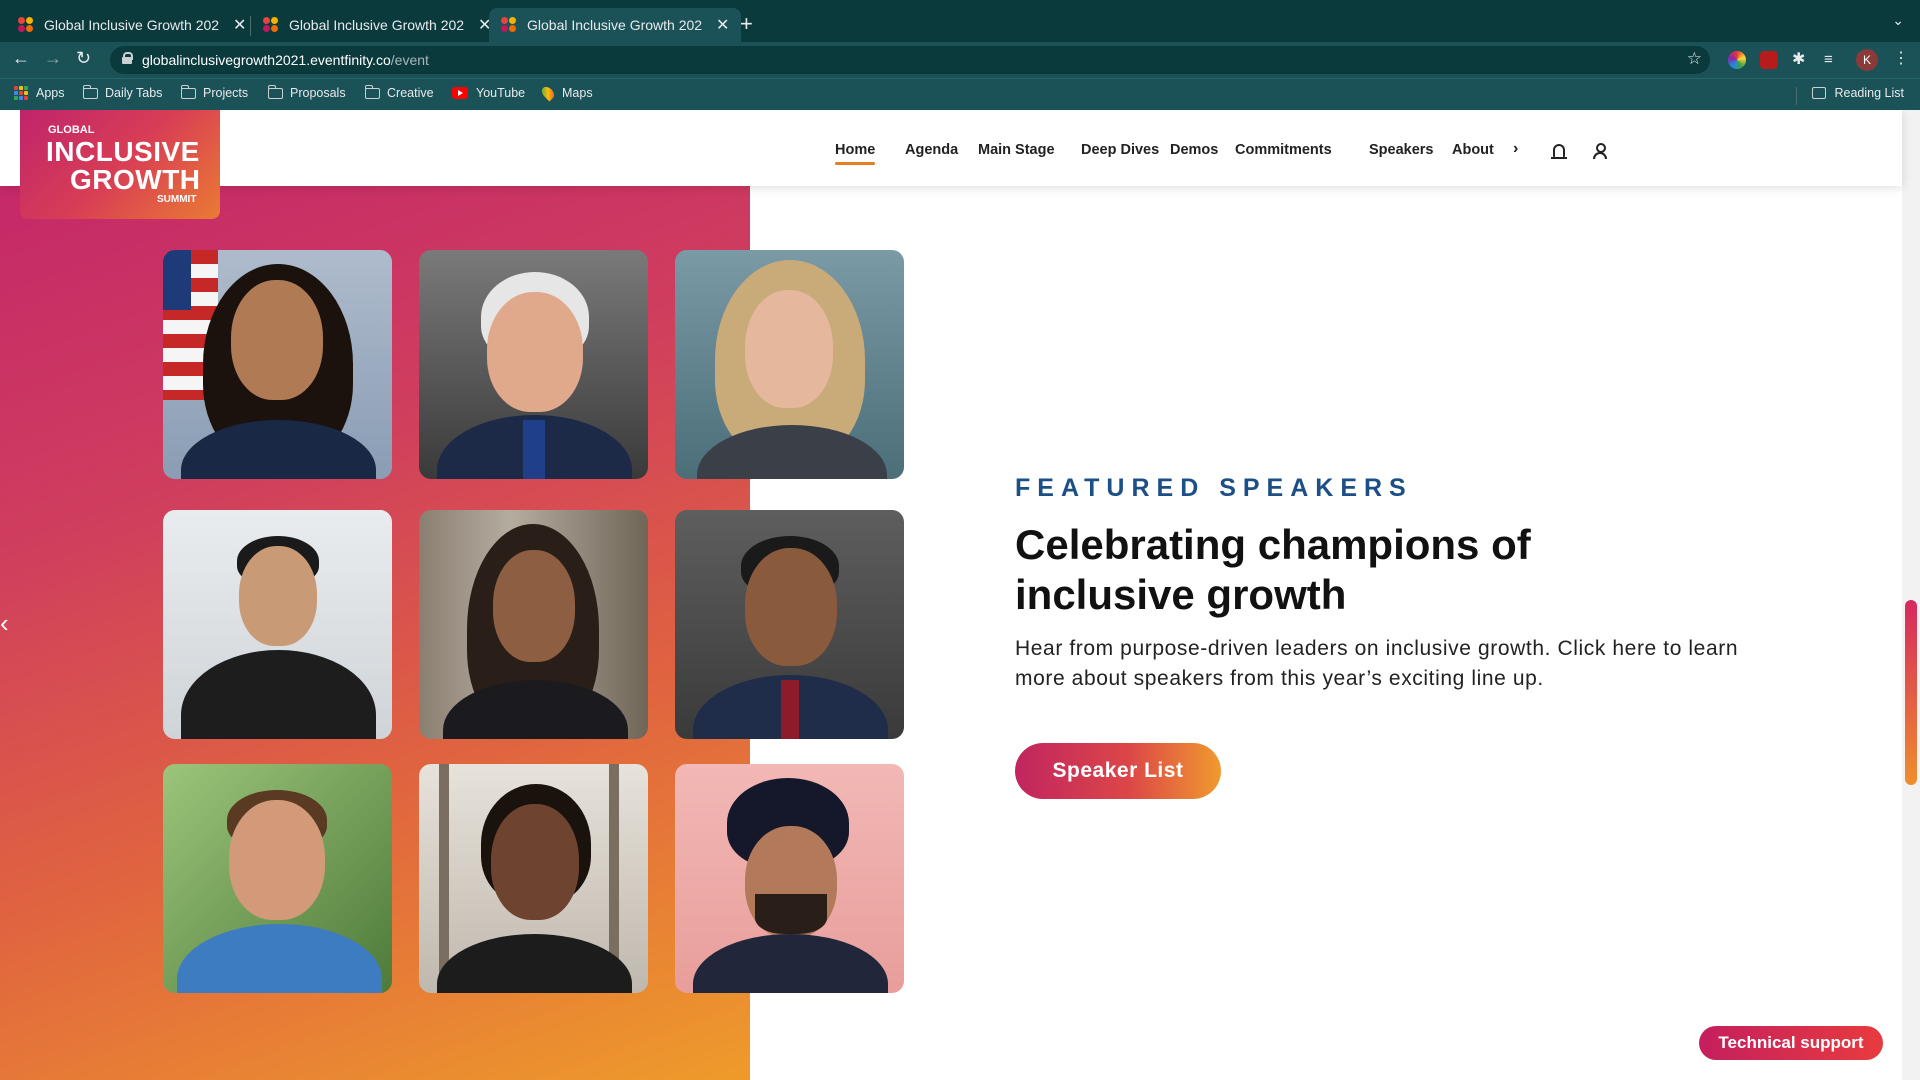  What do you see at coordinates (71, 130) in the screenshot?
I see `logo-text: GLOBAL` at bounding box center [71, 130].